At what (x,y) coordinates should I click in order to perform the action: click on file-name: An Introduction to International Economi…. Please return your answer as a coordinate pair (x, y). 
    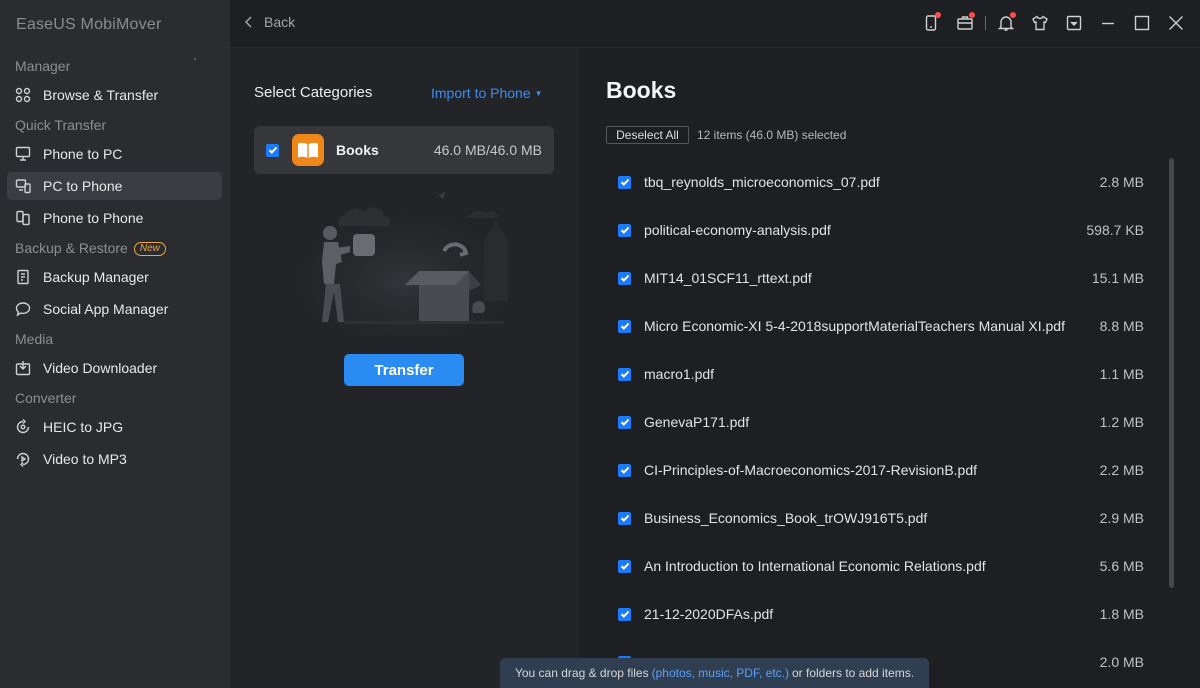
    Looking at the image, I should click on (815, 566).